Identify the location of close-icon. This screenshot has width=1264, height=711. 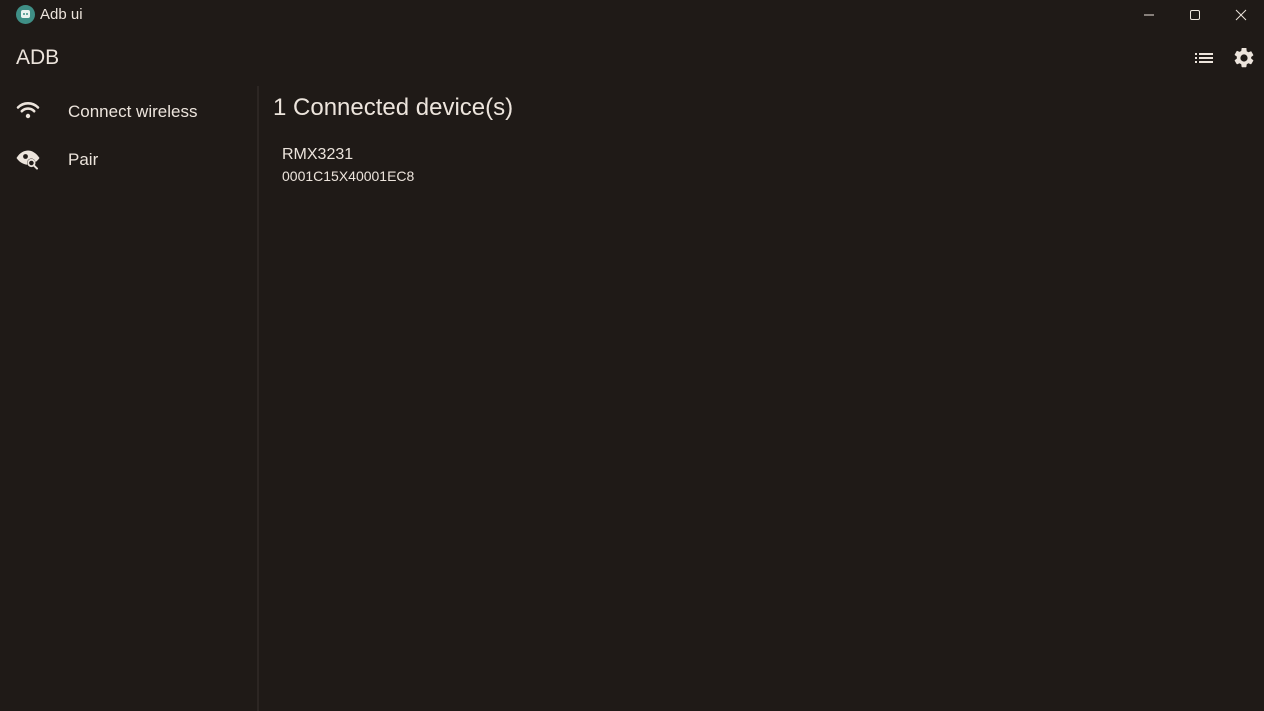
(1241, 15).